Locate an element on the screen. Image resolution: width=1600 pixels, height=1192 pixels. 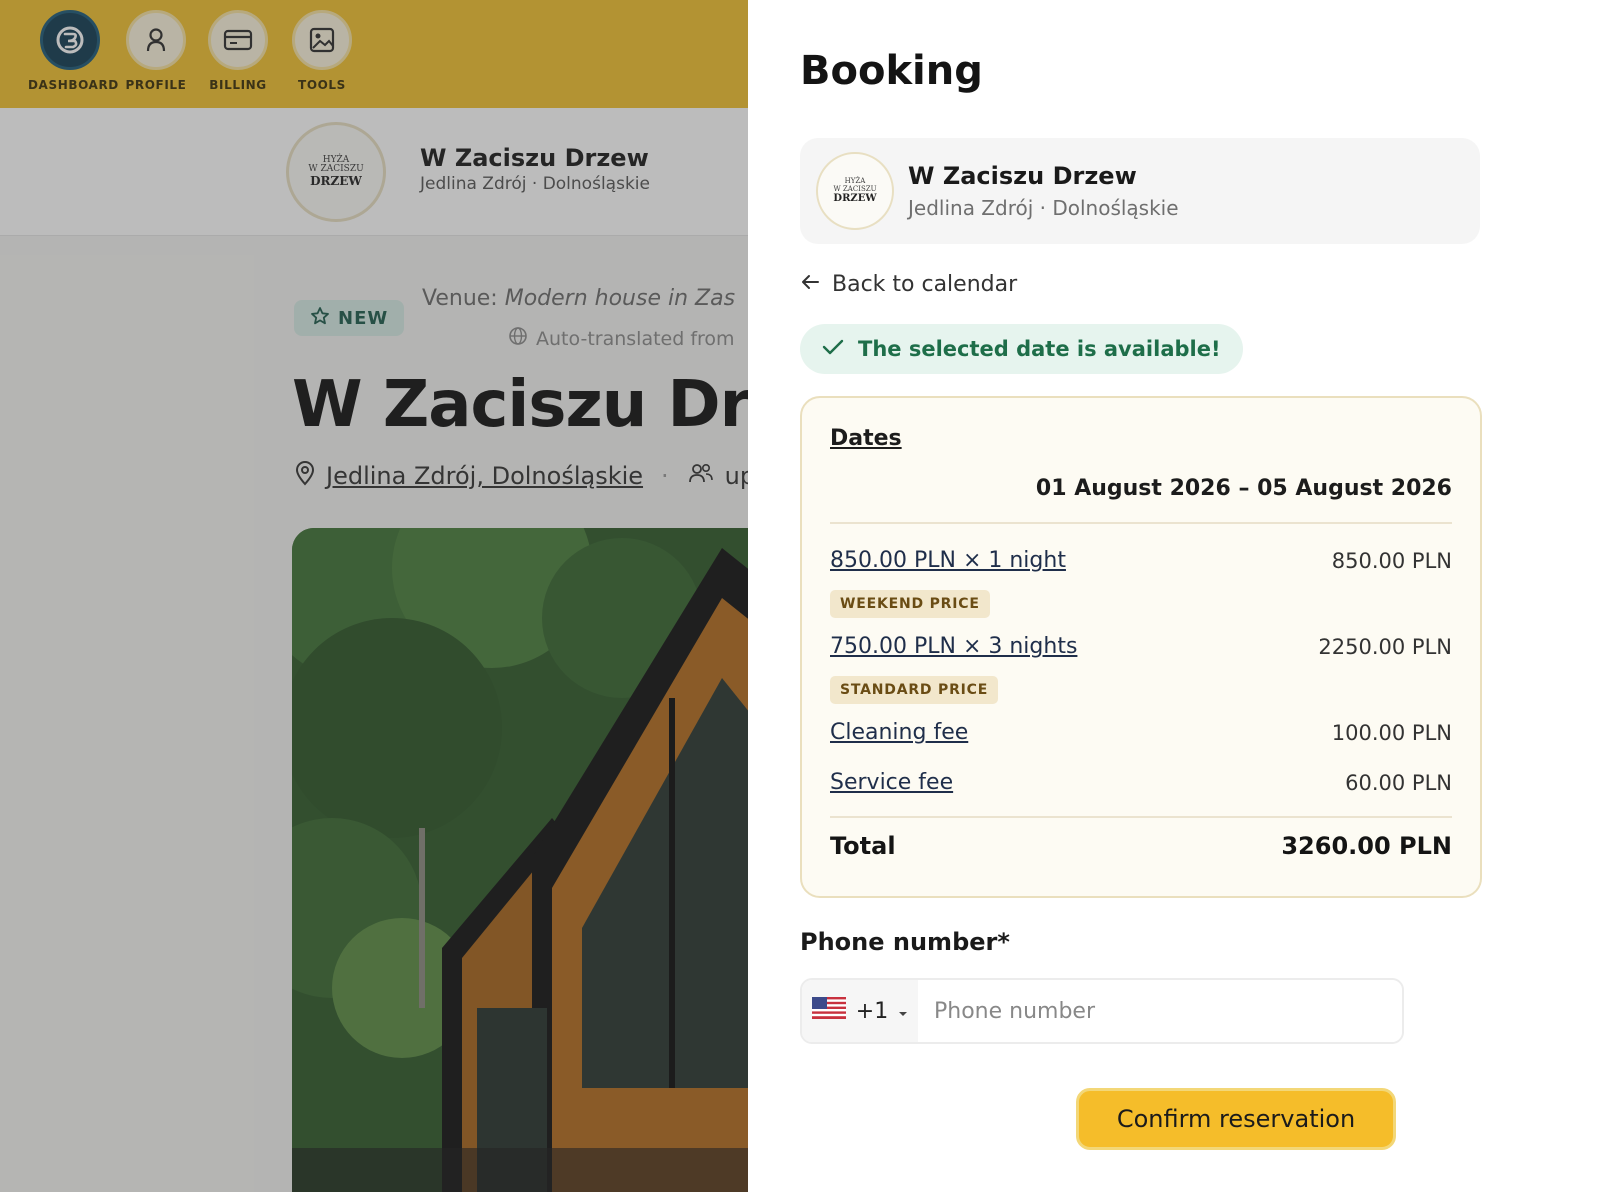
cleaning-fee-label: Cleaning fee is located at coordinates (899, 732).